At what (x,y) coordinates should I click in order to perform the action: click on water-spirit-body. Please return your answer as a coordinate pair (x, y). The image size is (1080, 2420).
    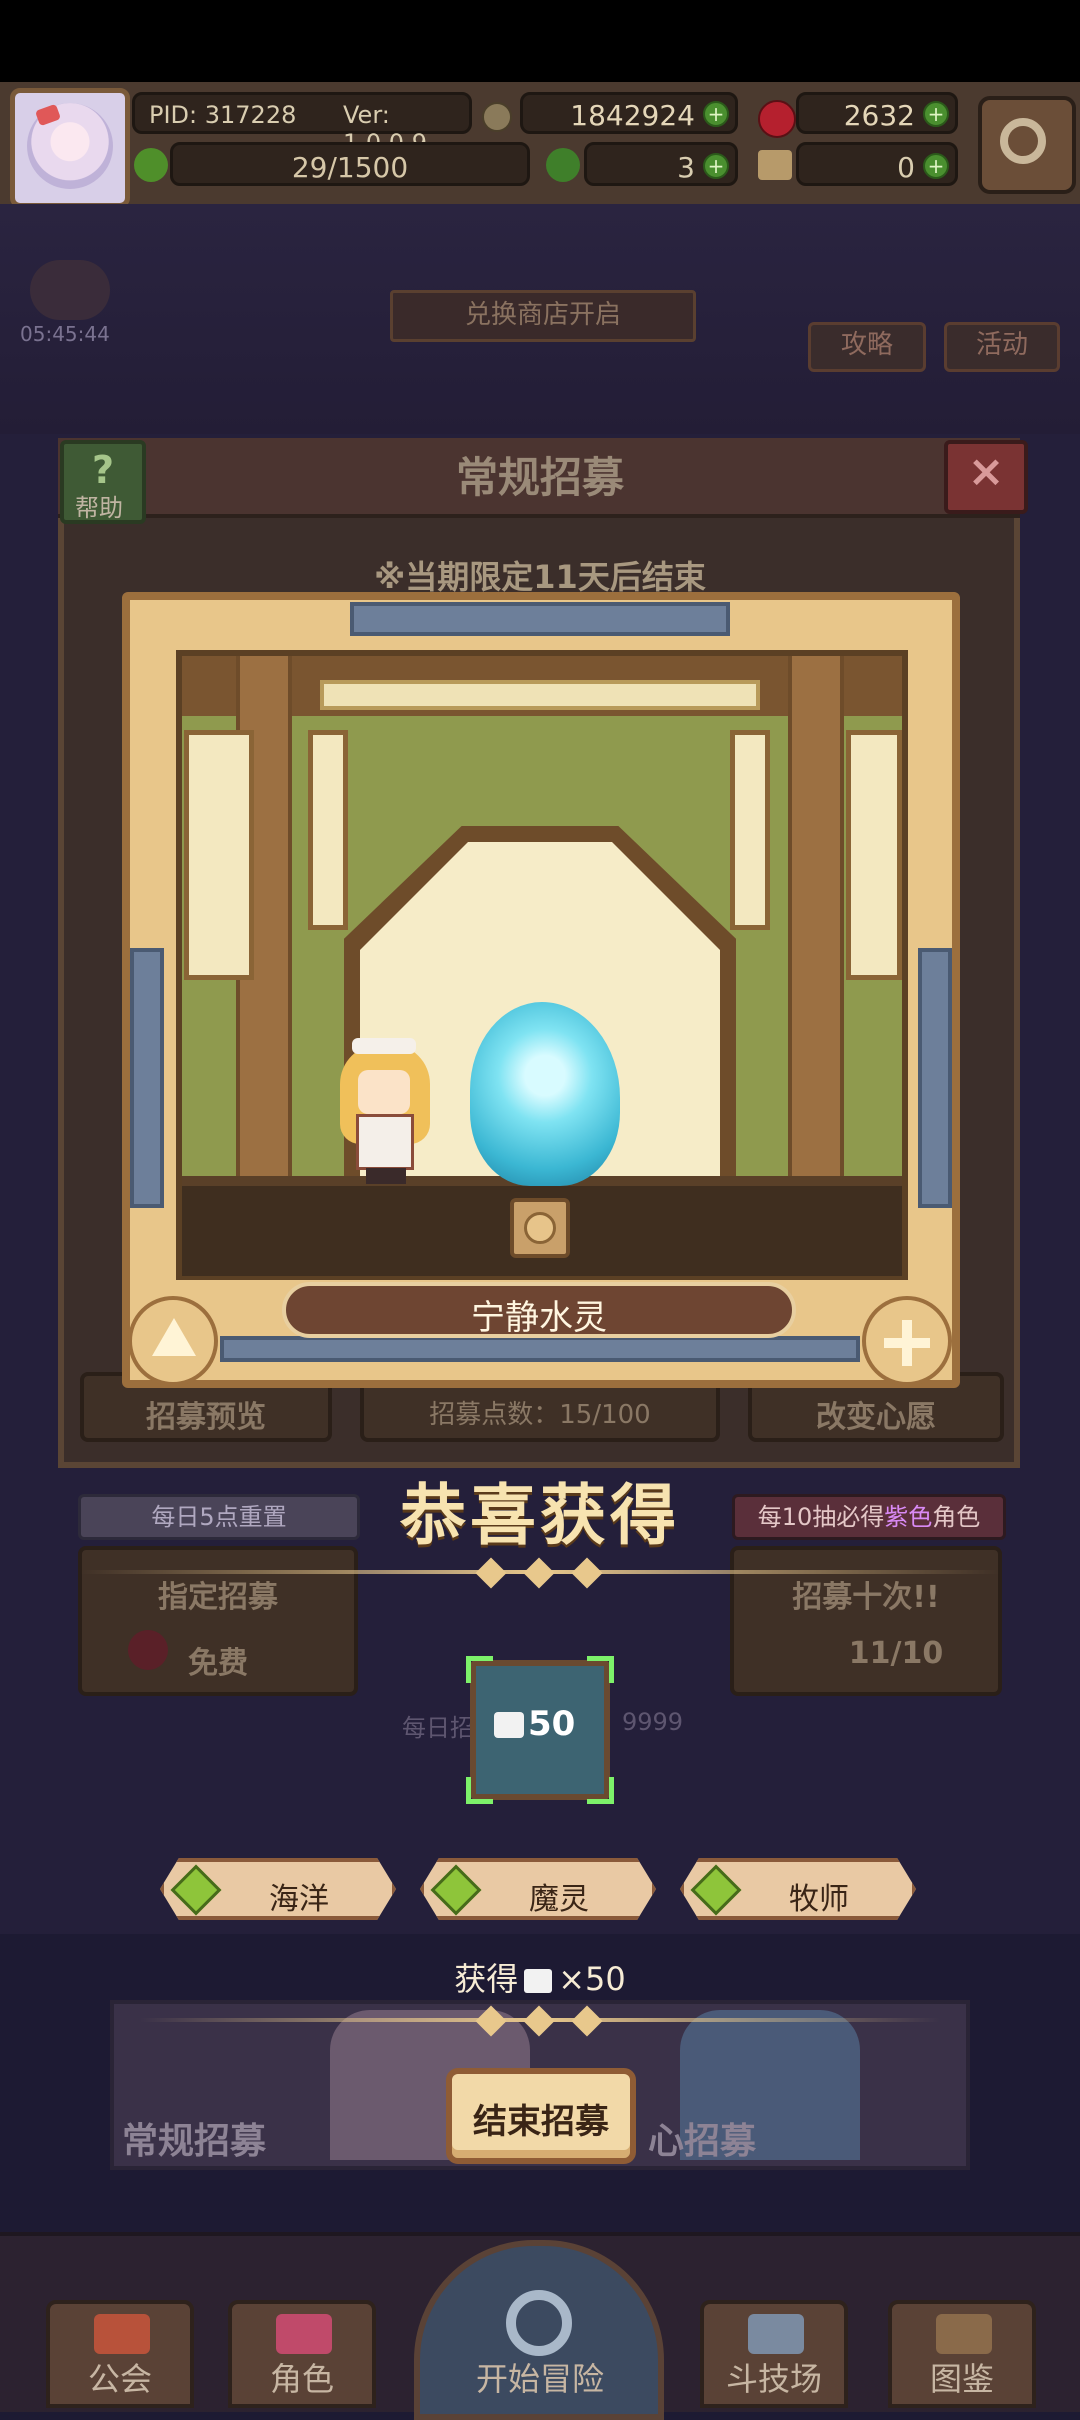
    Looking at the image, I should click on (545, 1094).